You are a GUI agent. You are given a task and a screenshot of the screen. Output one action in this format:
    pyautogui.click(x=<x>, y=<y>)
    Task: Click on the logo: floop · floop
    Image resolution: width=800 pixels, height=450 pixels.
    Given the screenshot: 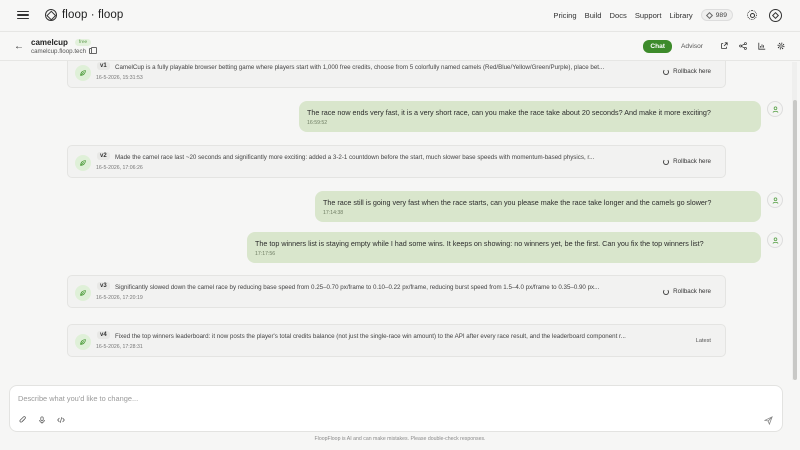 What is the action you would take?
    pyautogui.click(x=84, y=15)
    